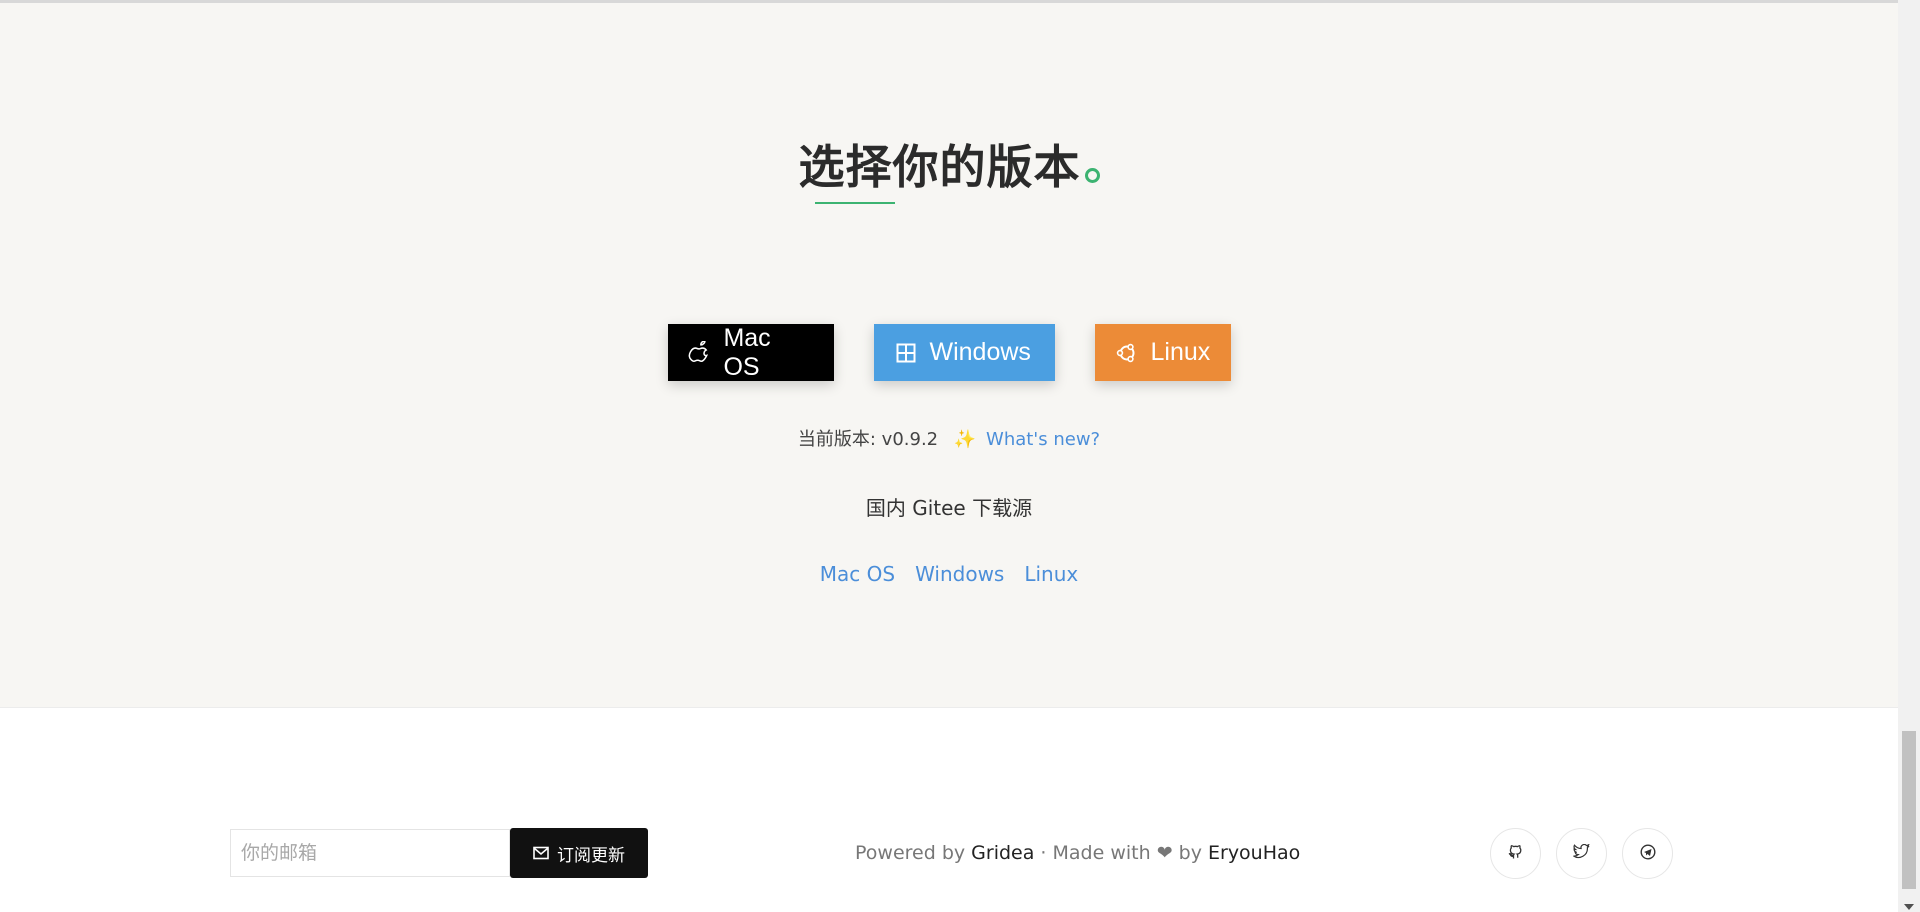 This screenshot has height=912, width=1920. Describe the element at coordinates (747, 352) in the screenshot. I see `mac-download-label: Mac OS` at that location.